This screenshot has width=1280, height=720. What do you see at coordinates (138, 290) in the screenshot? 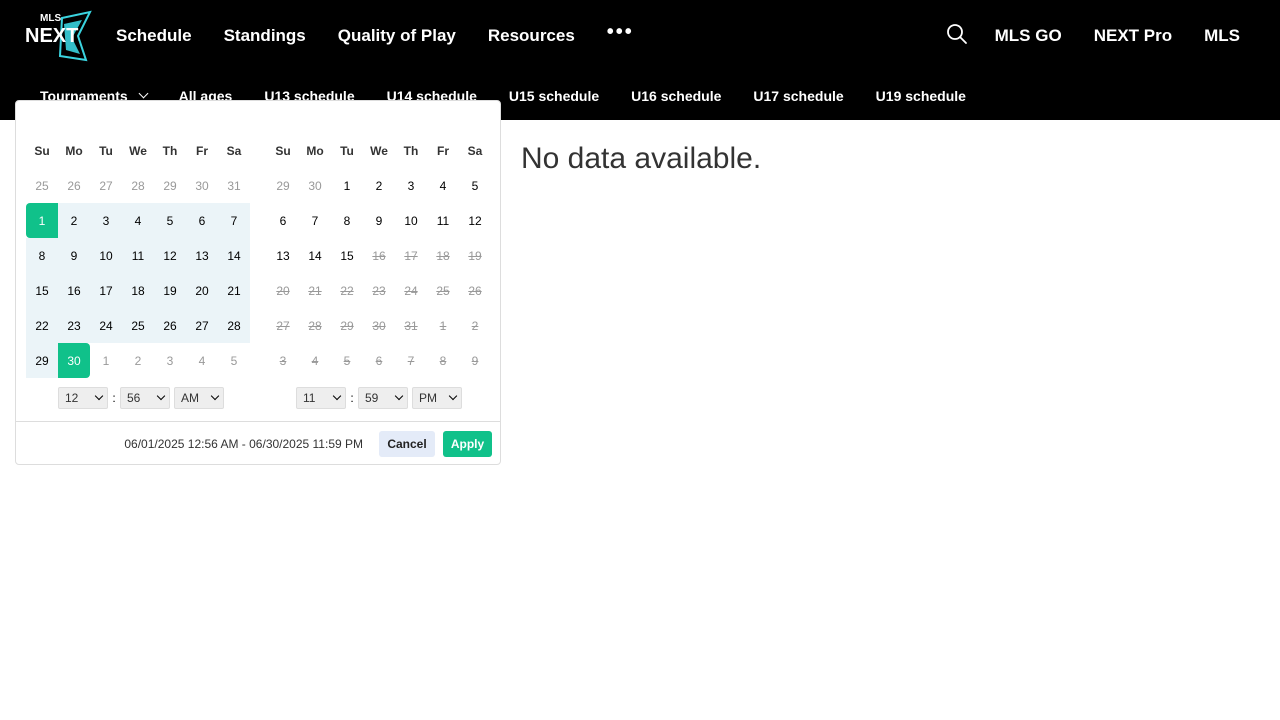
I see `left-calendar-day: 18` at bounding box center [138, 290].